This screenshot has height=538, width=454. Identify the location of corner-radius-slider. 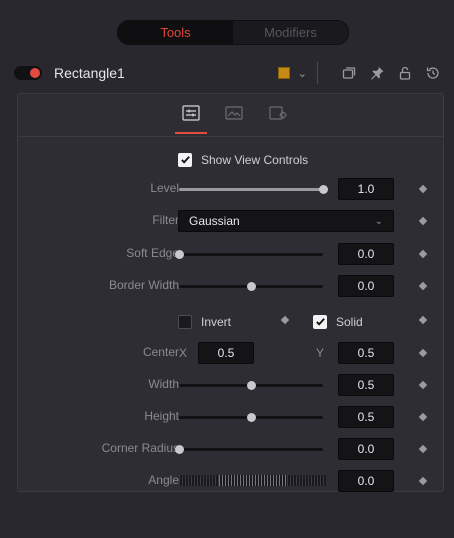
(249, 449).